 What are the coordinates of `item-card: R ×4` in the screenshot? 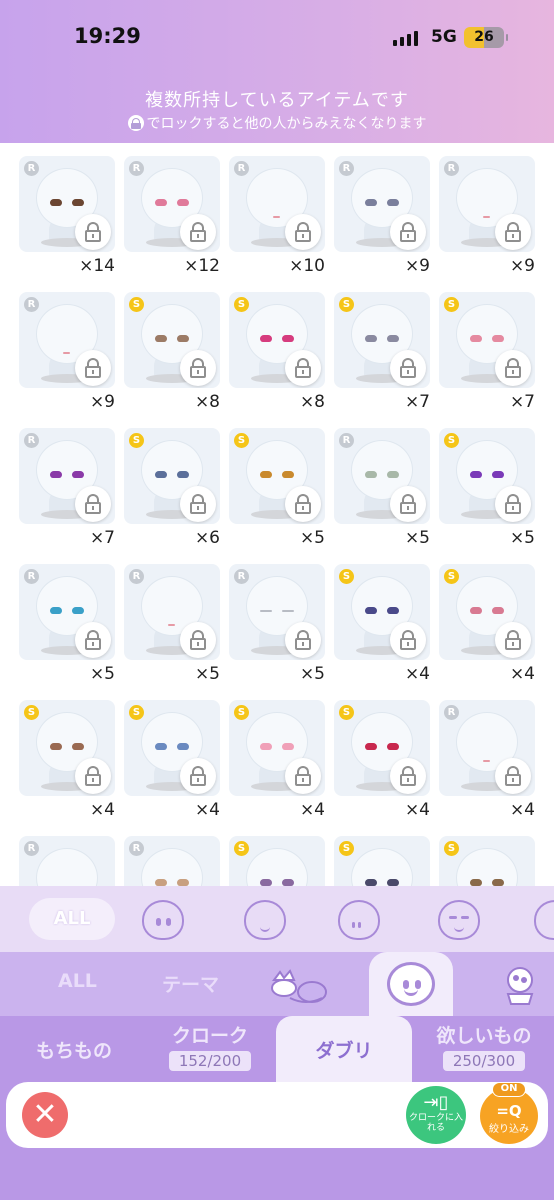 It's located at (487, 760).